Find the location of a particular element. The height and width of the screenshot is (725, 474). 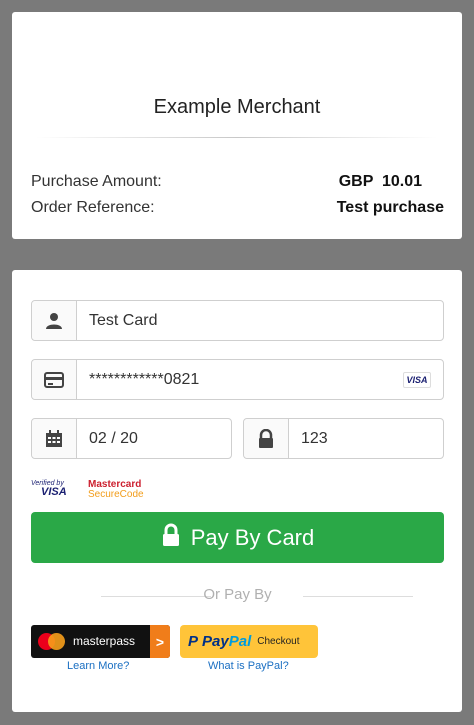

cardholder-name-field: Test Card is located at coordinates (237, 320).